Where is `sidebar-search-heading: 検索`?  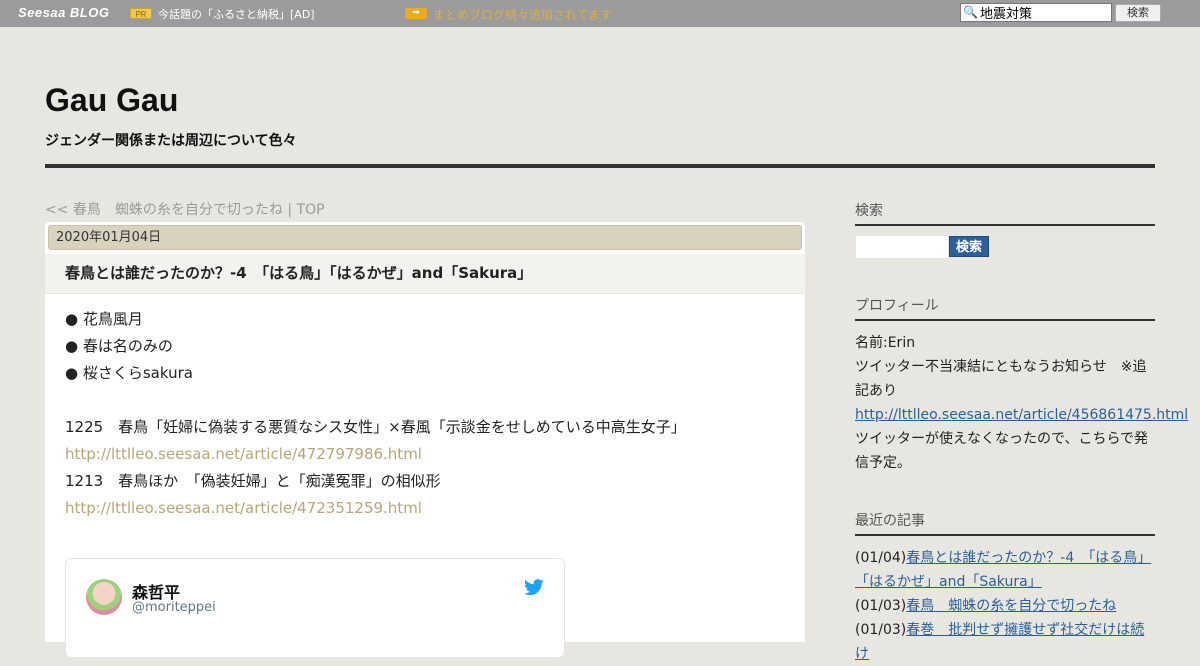
sidebar-search-heading: 検索 is located at coordinates (1005, 213).